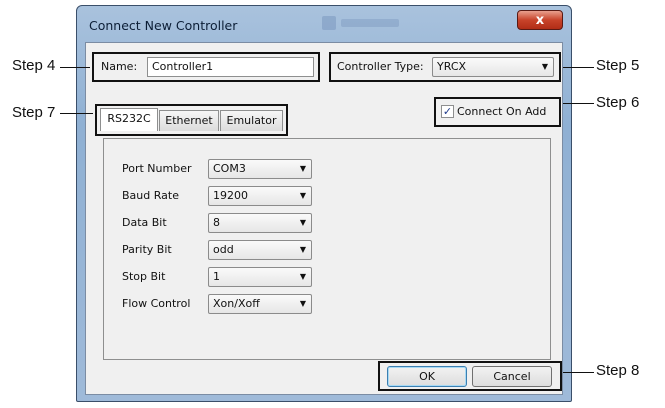  Describe the element at coordinates (236, 303) in the screenshot. I see `flow-control-value: Xon/Xoff` at that location.